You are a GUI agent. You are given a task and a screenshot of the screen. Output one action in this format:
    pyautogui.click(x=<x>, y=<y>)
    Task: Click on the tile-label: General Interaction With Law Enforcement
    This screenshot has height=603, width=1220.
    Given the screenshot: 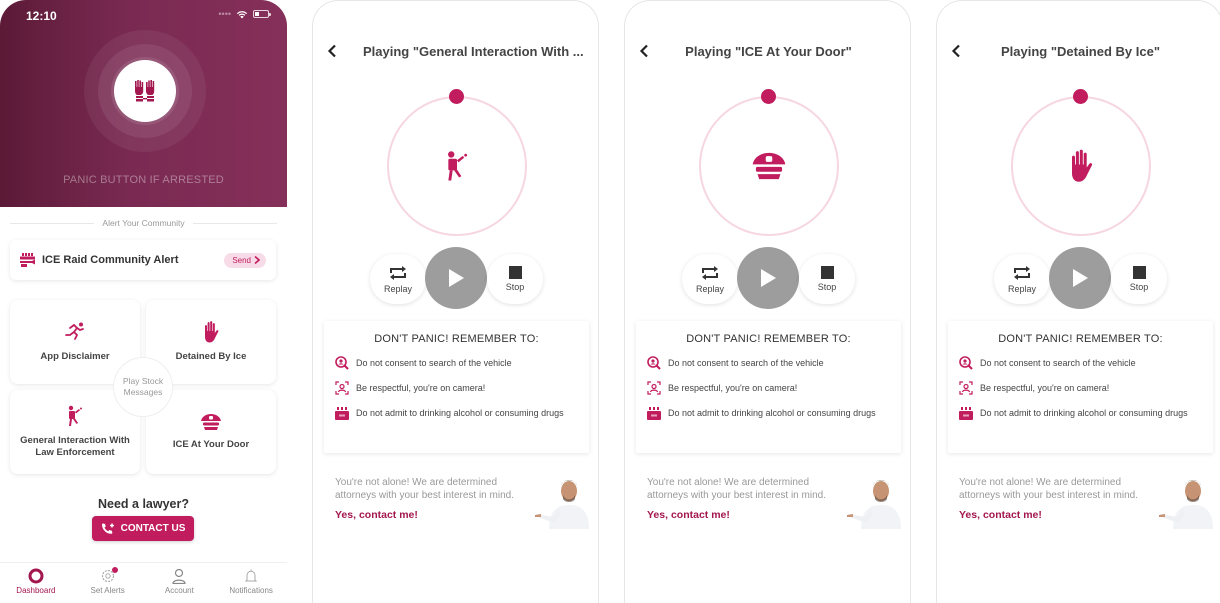 What is the action you would take?
    pyautogui.click(x=75, y=446)
    